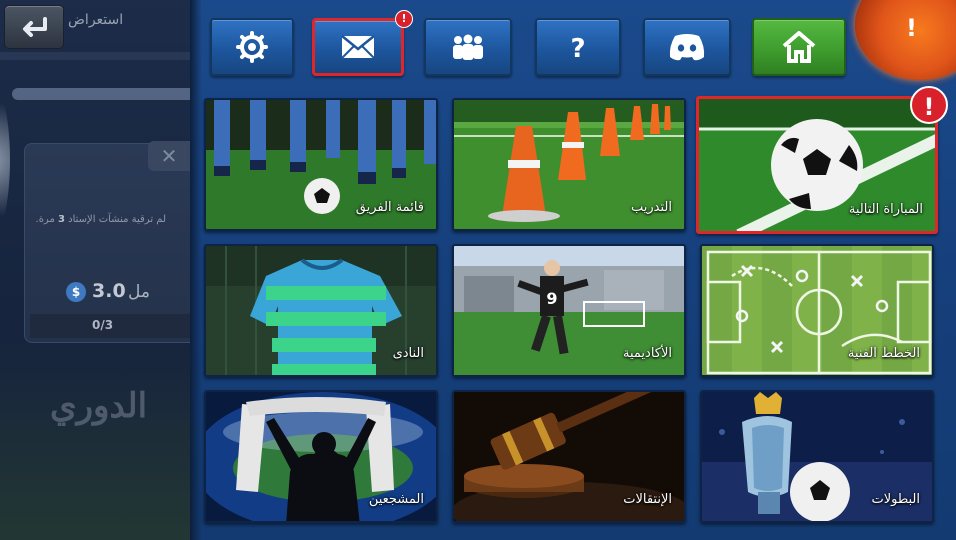 This screenshot has width=956, height=540. What do you see at coordinates (117, 219) in the screenshot?
I see `upgrade-text-pre: لم ترقية منشآت الإستاد` at bounding box center [117, 219].